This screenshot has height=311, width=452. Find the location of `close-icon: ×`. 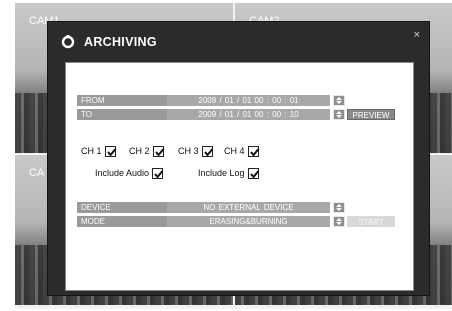

close-icon: × is located at coordinates (417, 35).